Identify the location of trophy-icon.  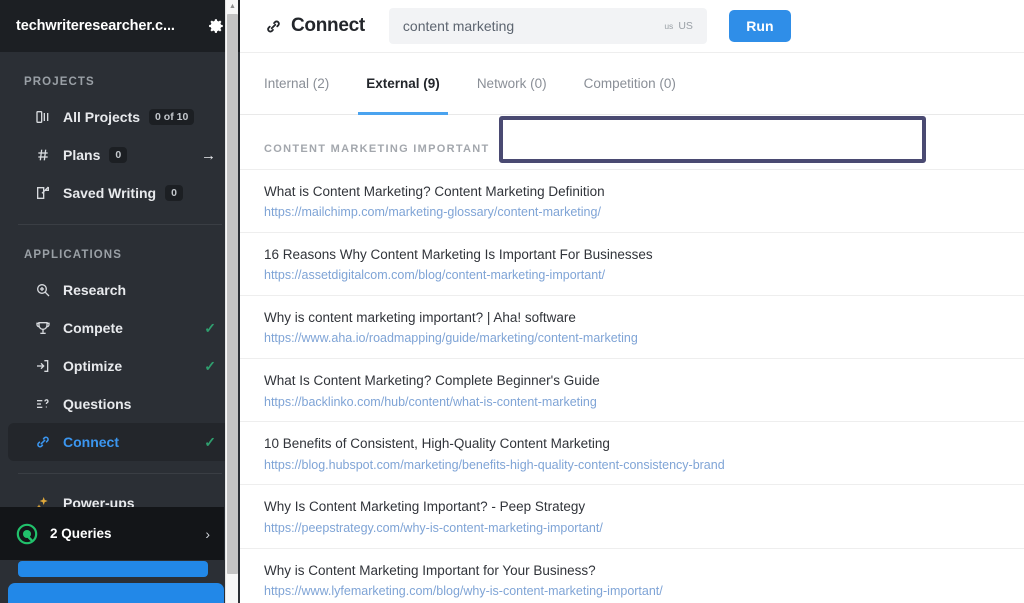
(43, 328).